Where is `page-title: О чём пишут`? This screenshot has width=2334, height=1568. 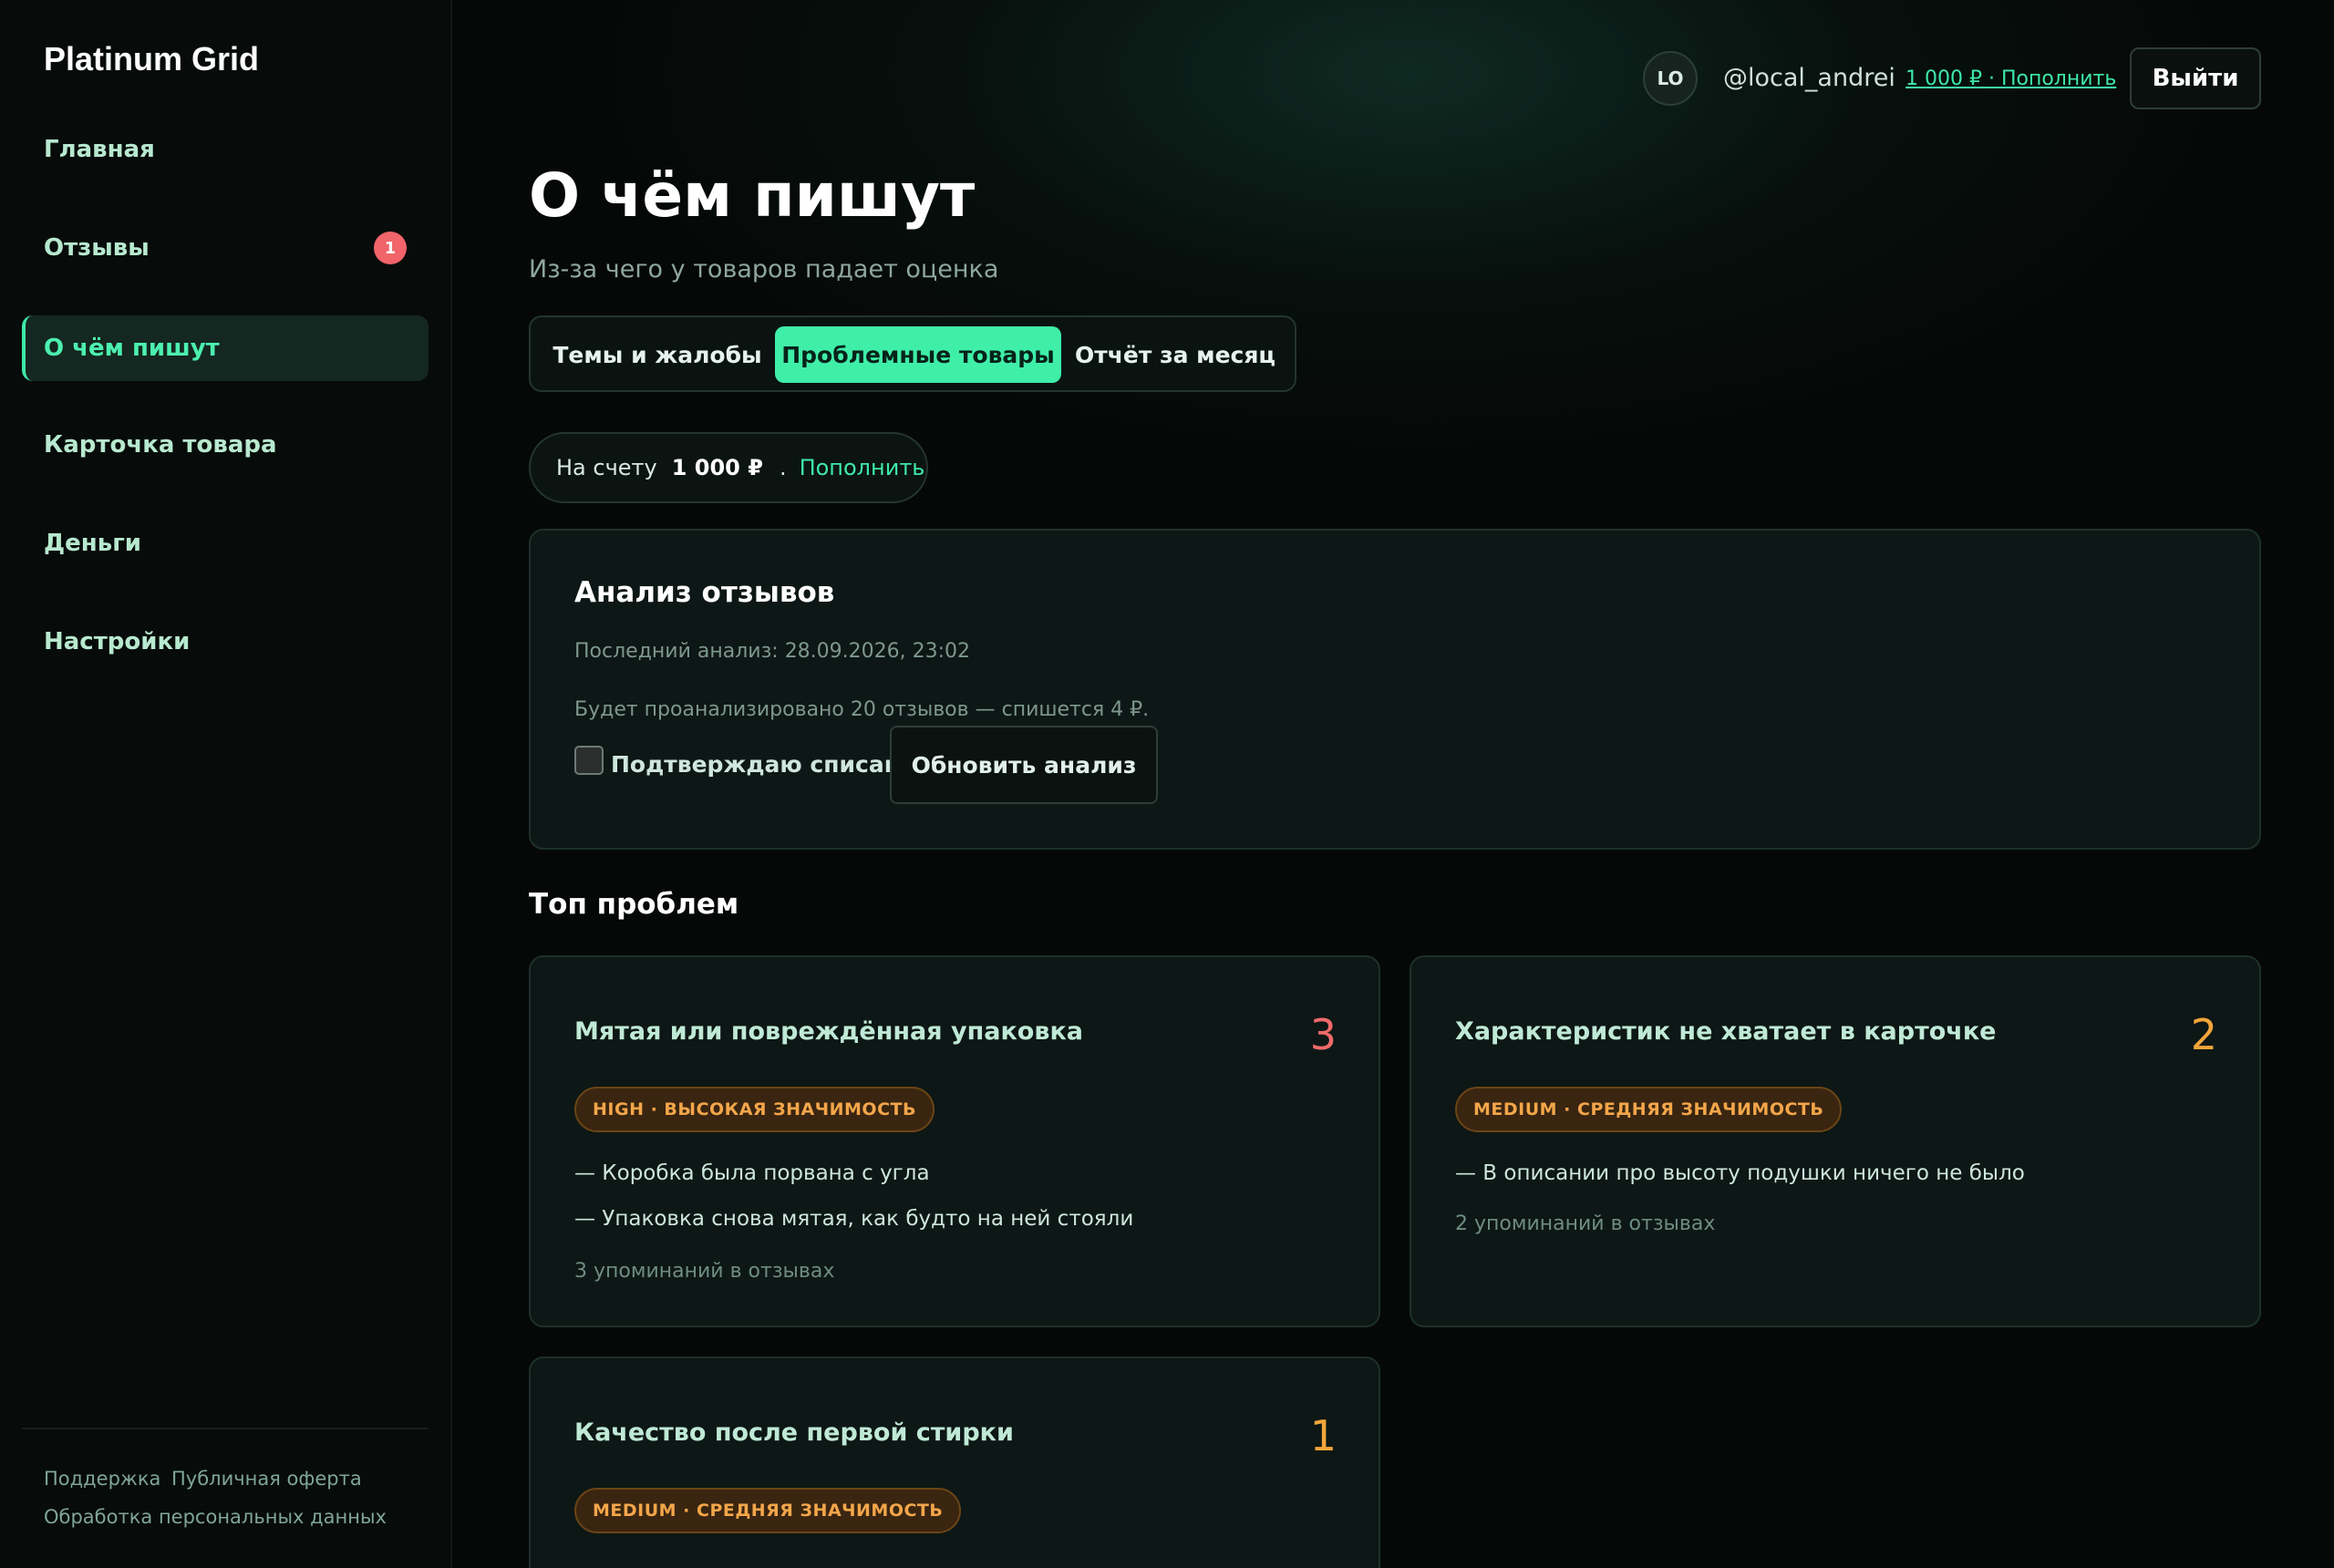
page-title: О чём пишут is located at coordinates (752, 195).